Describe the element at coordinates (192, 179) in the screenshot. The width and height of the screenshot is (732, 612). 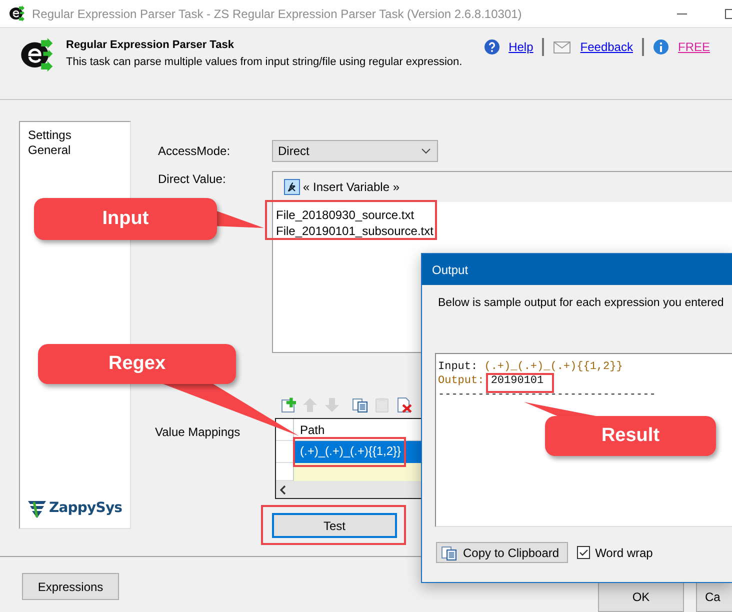
I see `field-label: Direct Value:` at that location.